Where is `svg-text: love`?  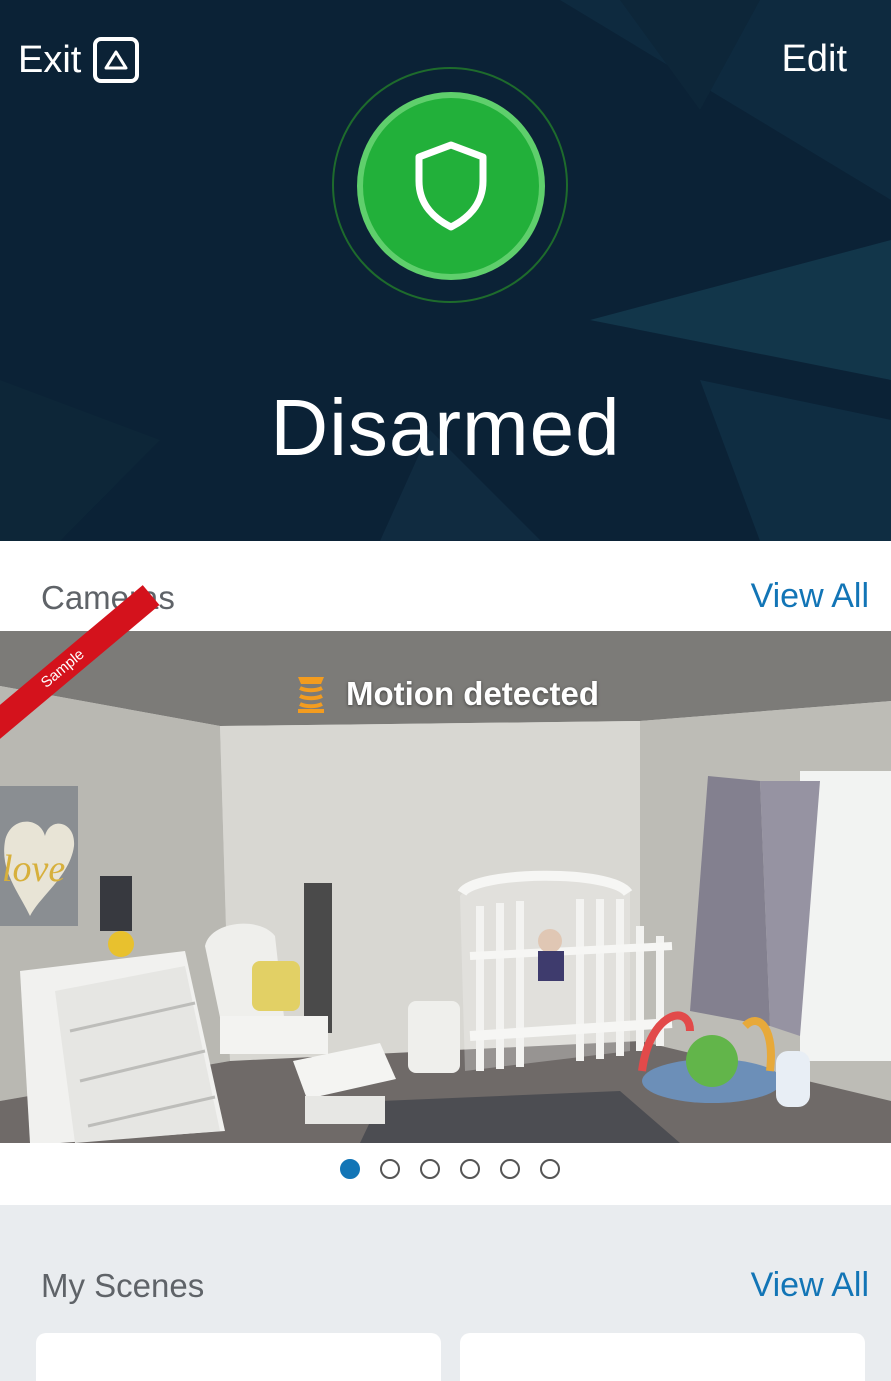
svg-text: love is located at coordinates (33, 869).